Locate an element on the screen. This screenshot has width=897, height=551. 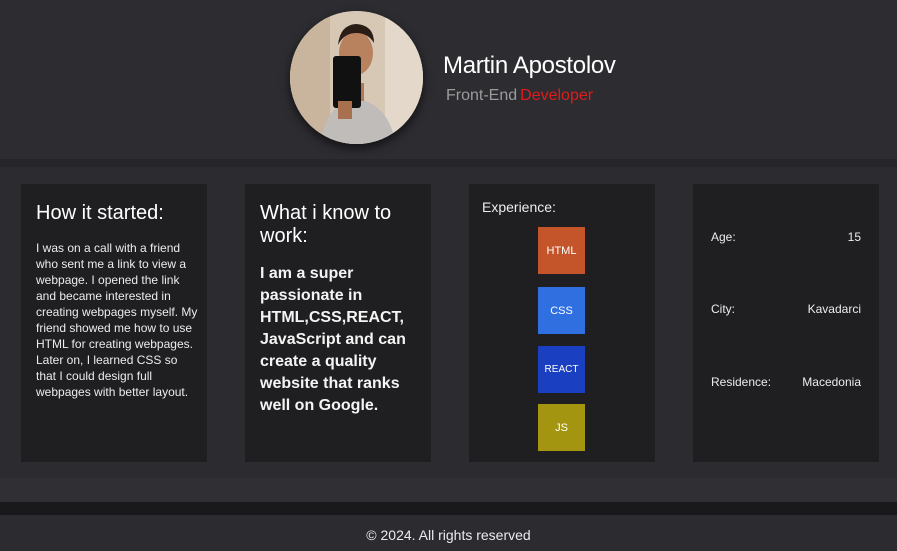
skill-js: JS is located at coordinates (561, 427).